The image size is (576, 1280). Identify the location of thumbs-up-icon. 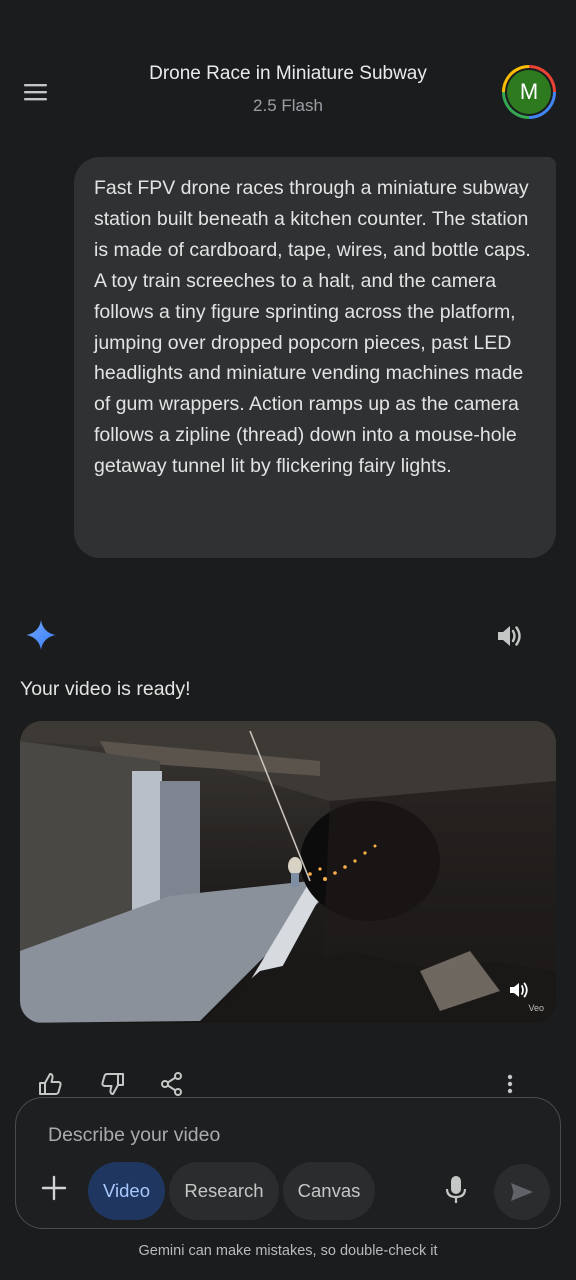
(50, 1084).